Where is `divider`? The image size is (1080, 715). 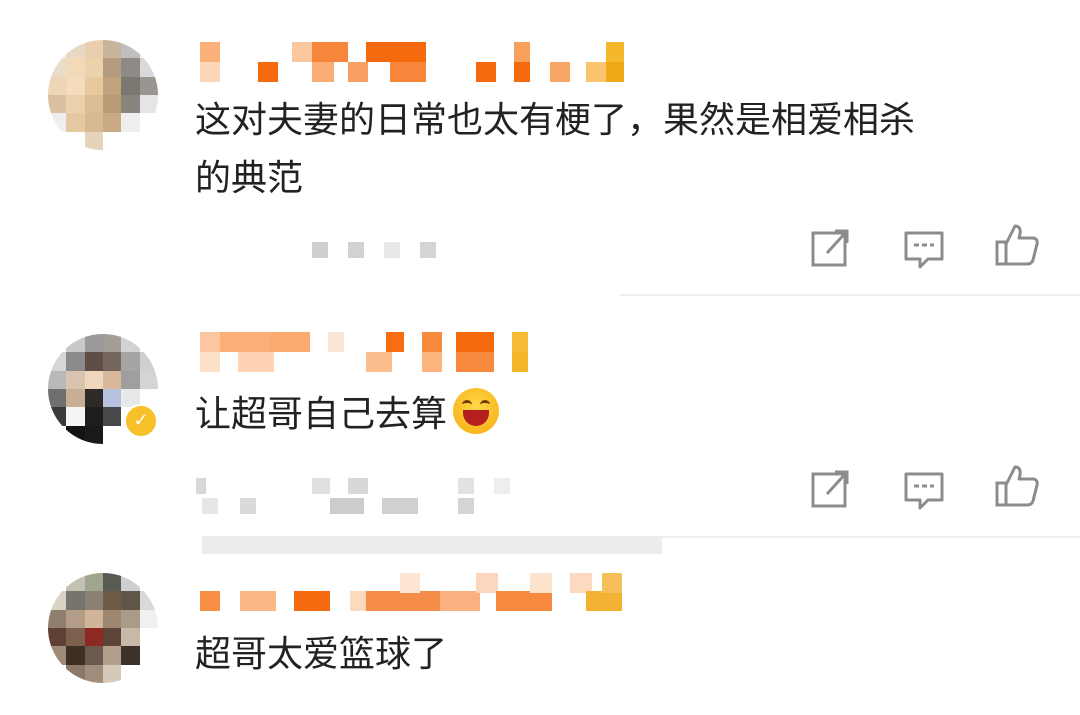
divider is located at coordinates (871, 537).